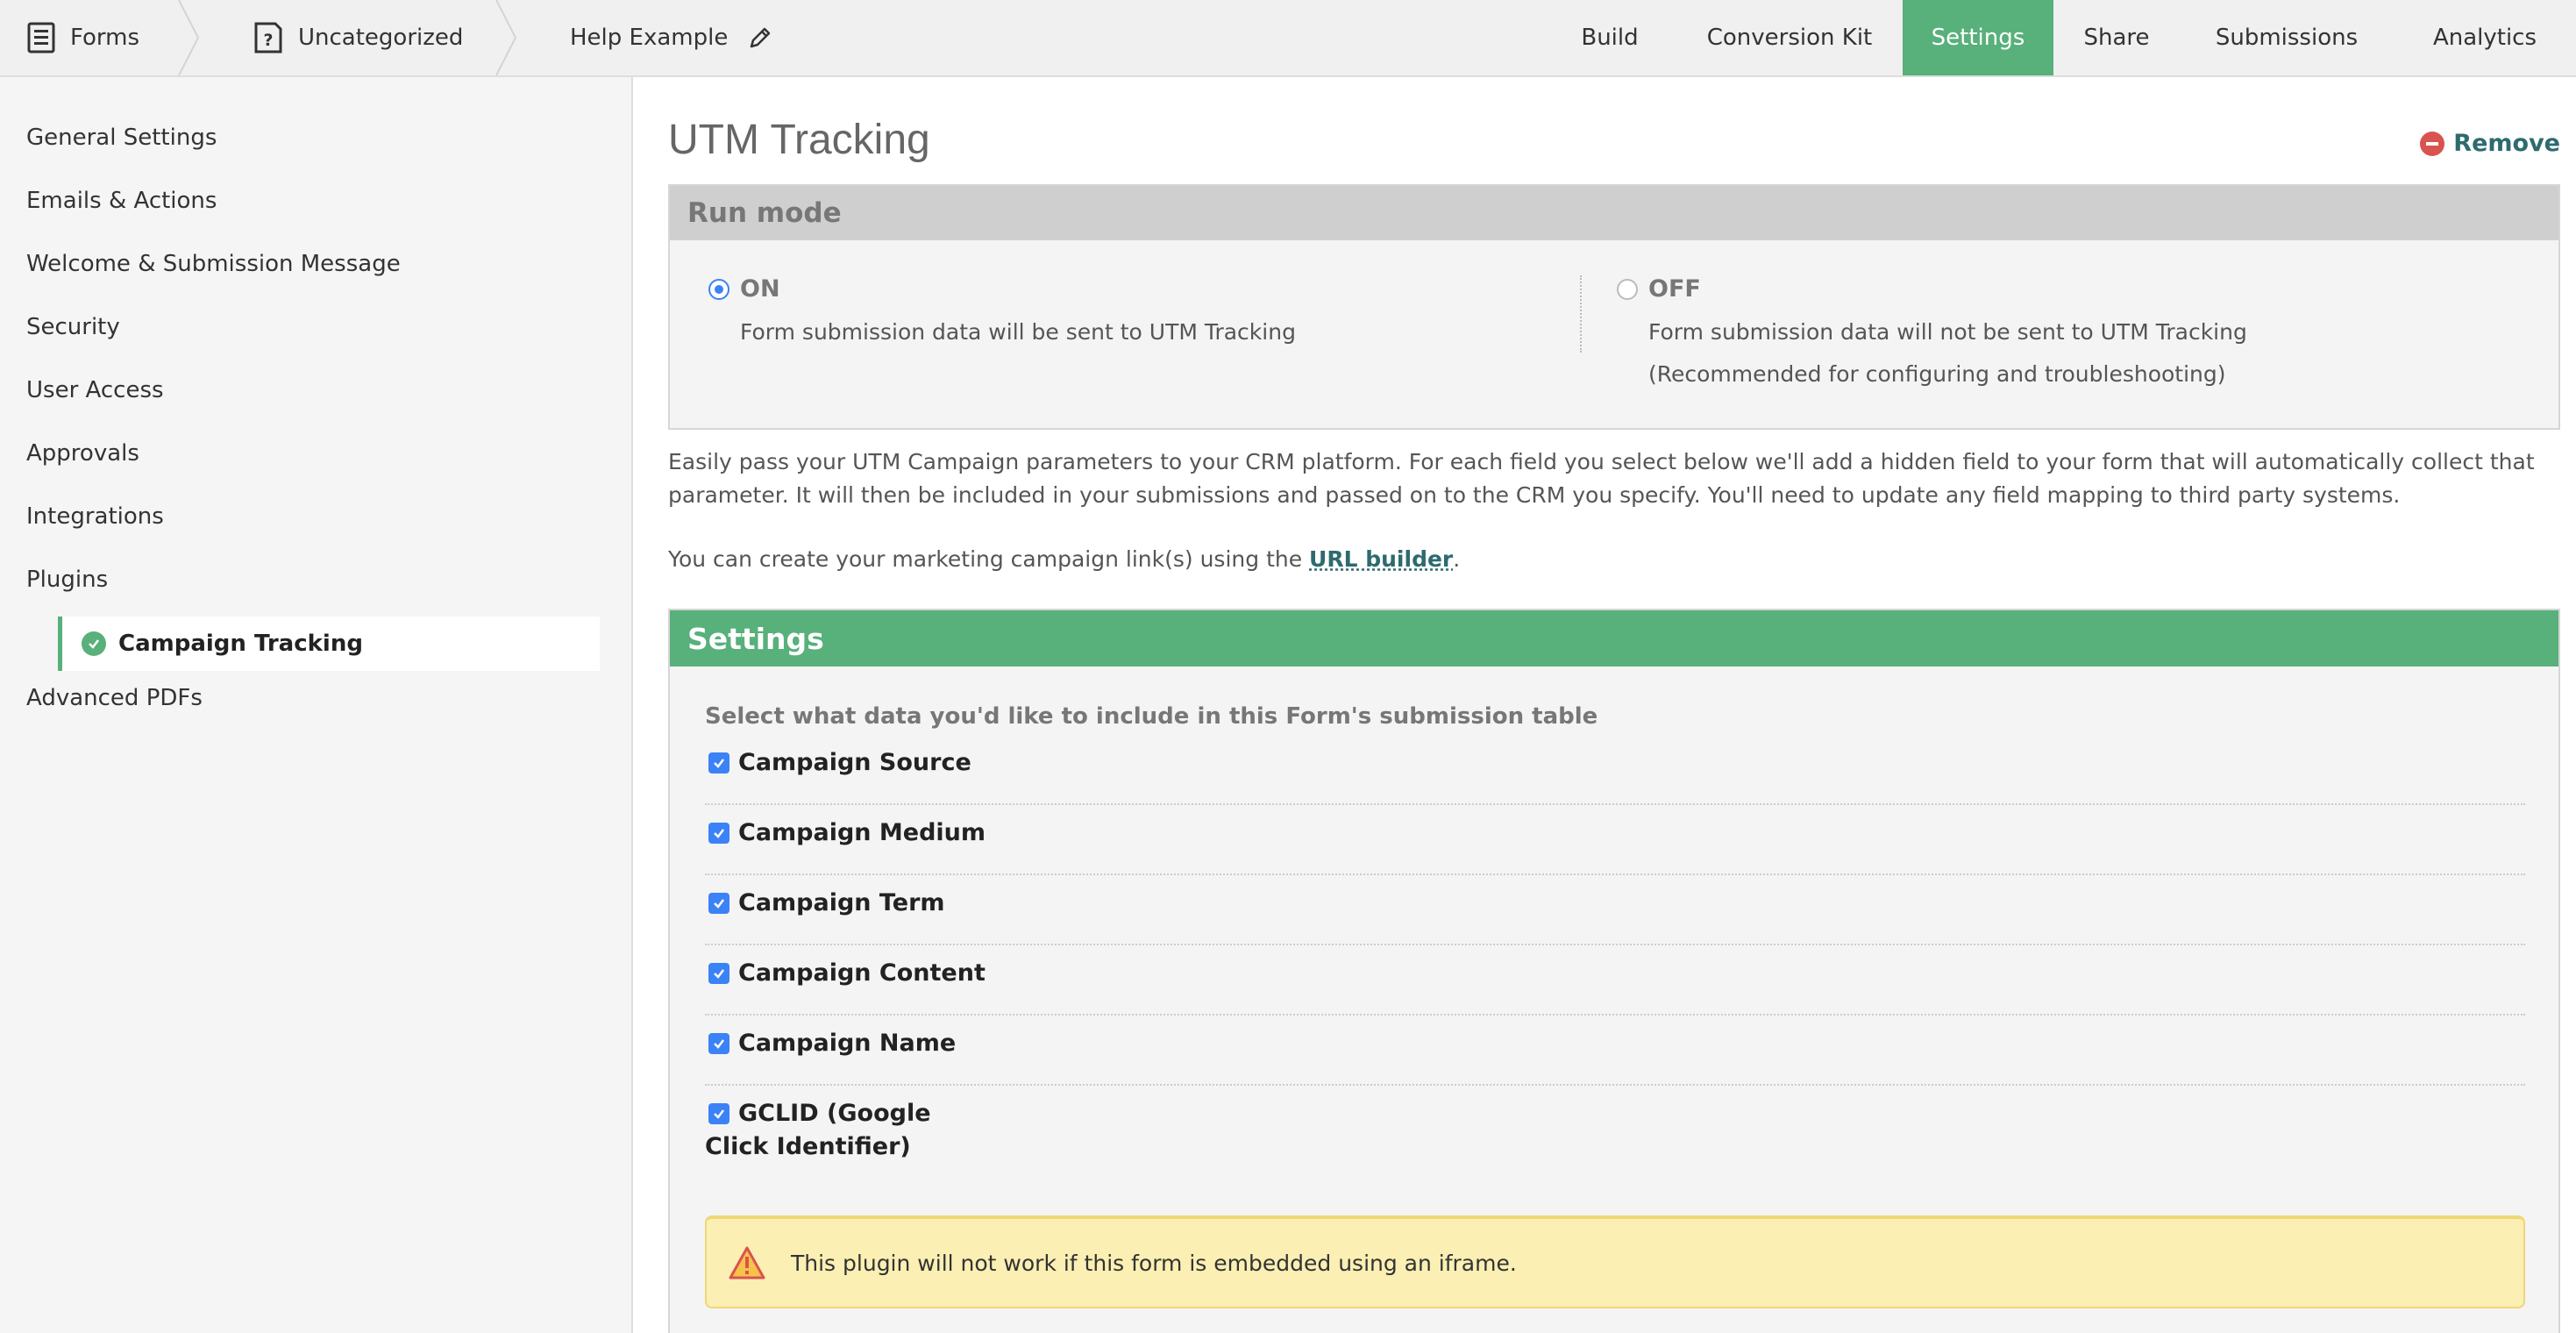 The height and width of the screenshot is (1333, 2576). I want to click on run-mode-off-label: OFF, so click(1674, 289).